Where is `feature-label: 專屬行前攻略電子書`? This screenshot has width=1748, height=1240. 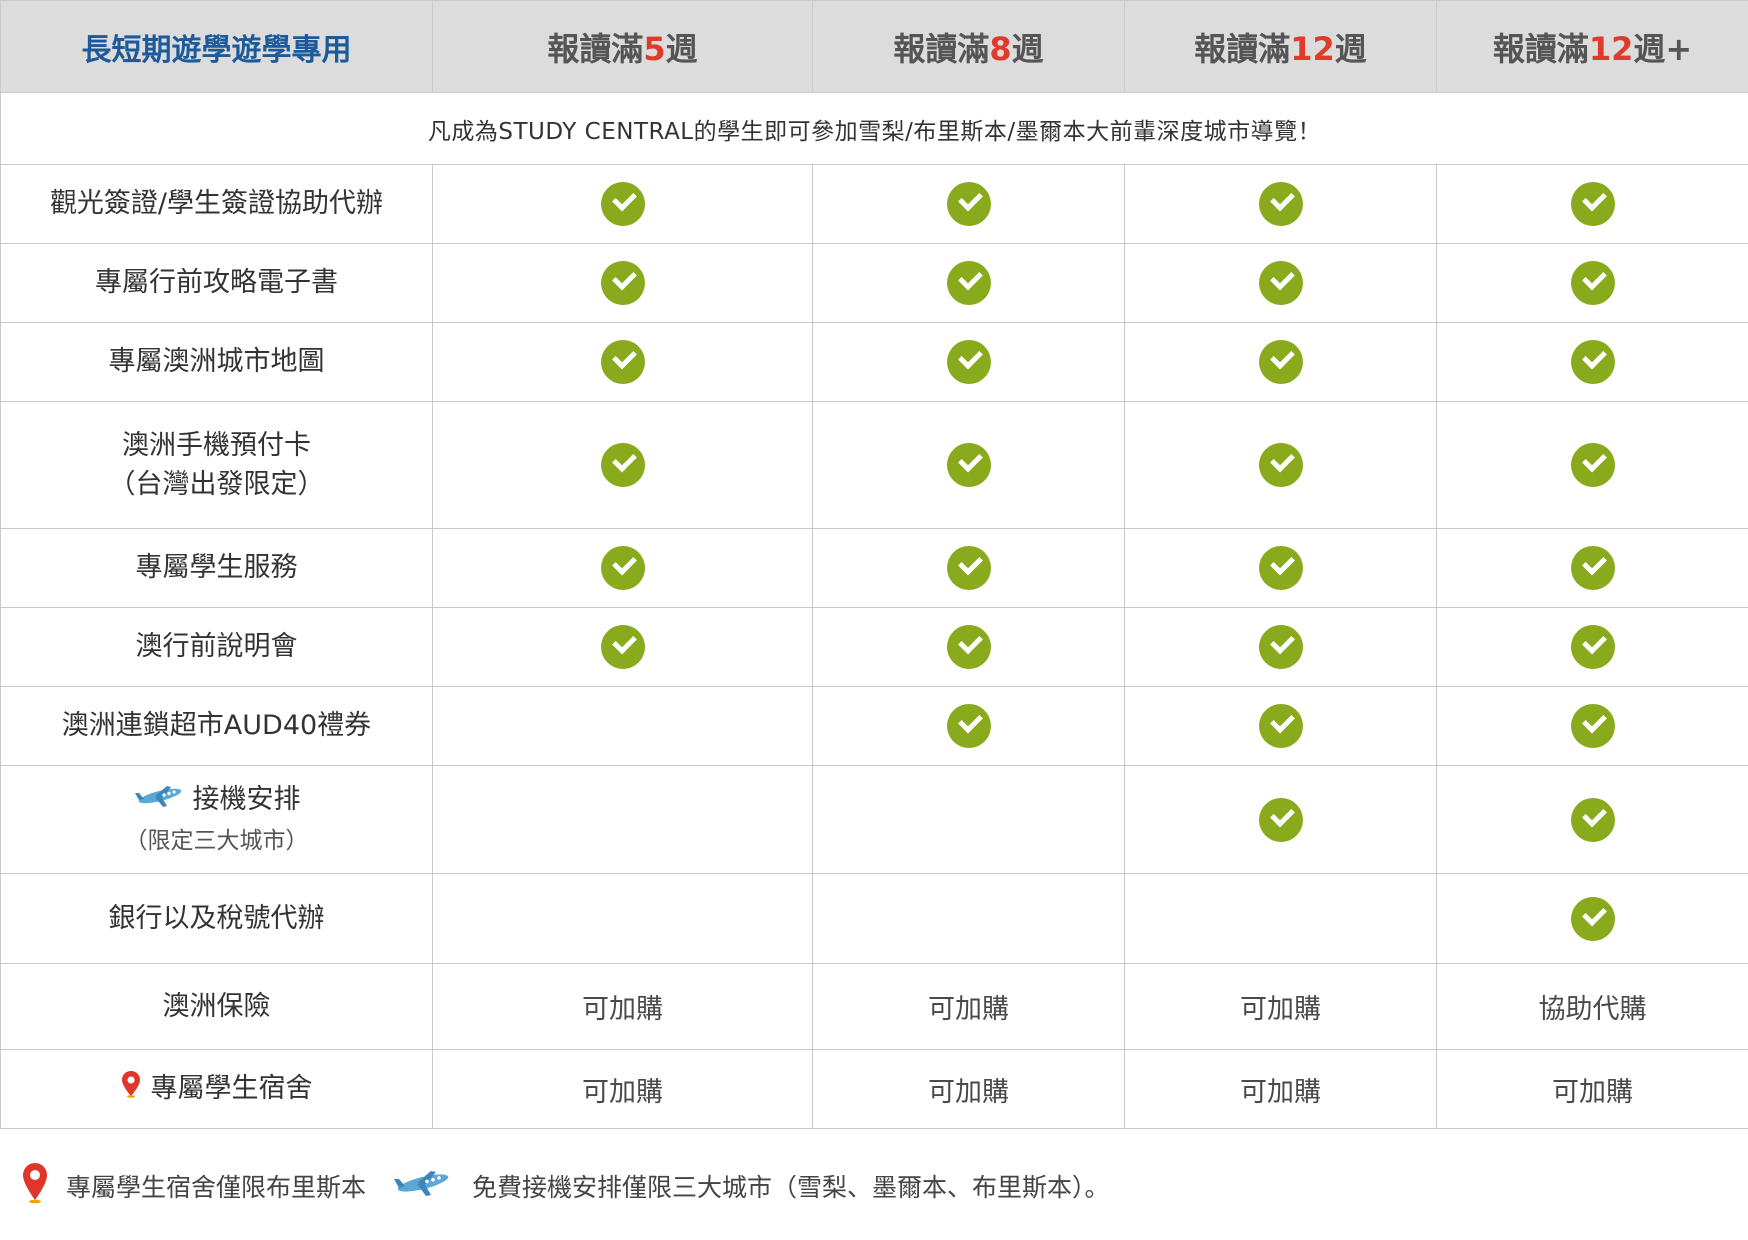 feature-label: 專屬行前攻略電子書 is located at coordinates (216, 283).